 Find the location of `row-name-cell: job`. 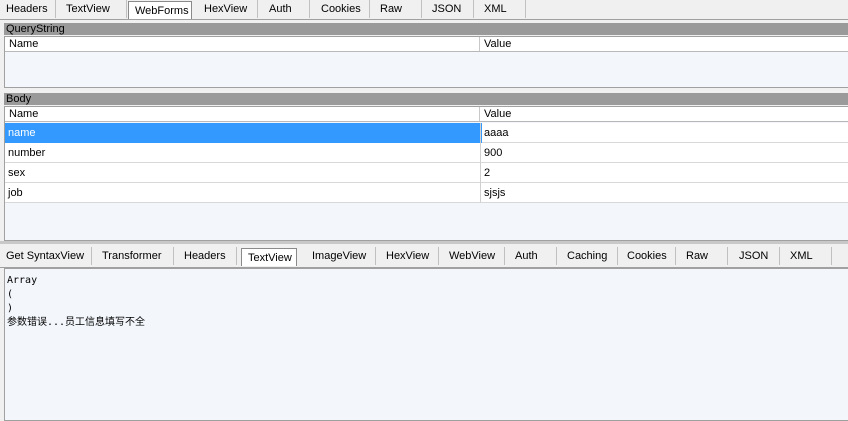

row-name-cell: job is located at coordinates (243, 193).